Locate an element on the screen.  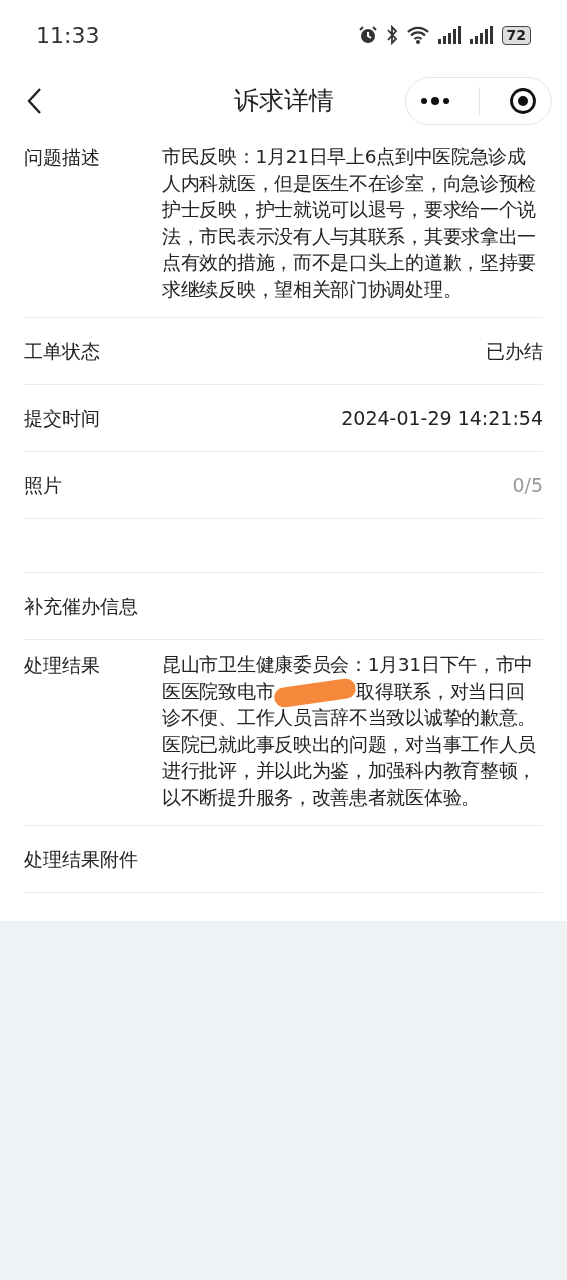
close-icon is located at coordinates (522, 101).